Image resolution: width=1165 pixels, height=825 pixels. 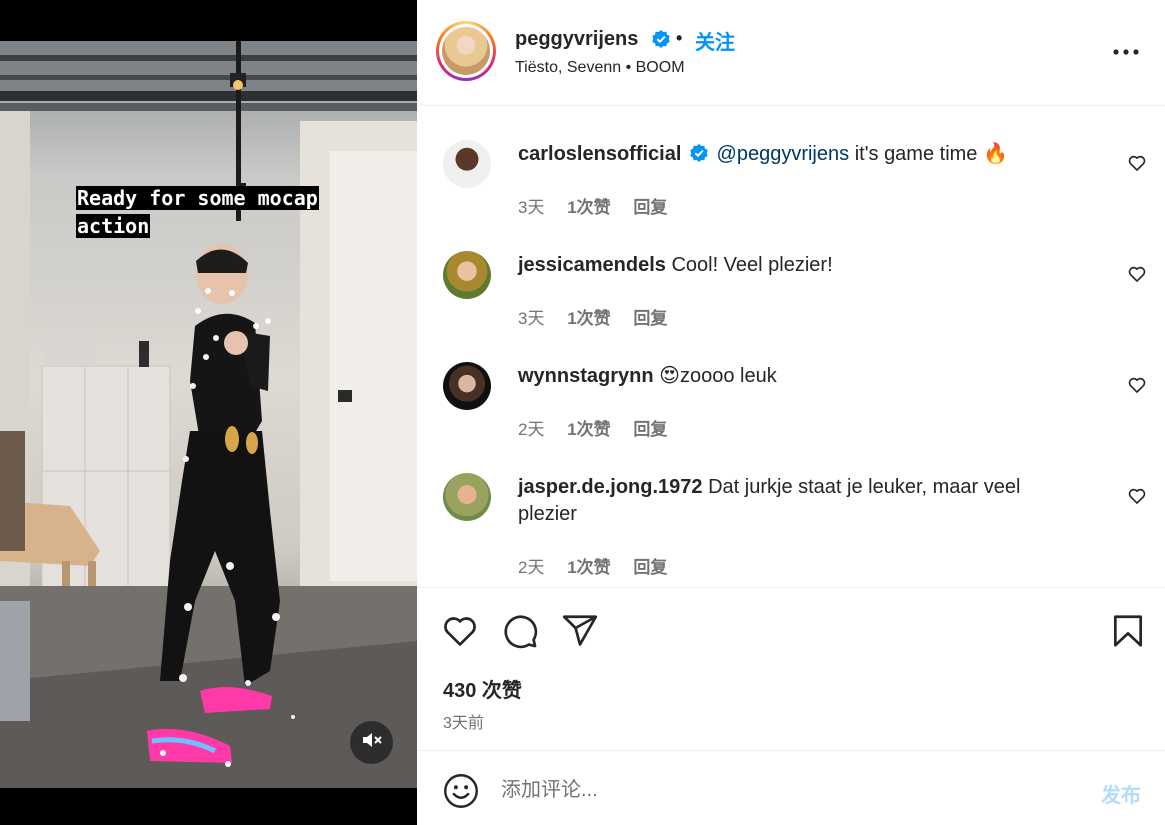 I want to click on author-avatar, so click(x=466, y=51).